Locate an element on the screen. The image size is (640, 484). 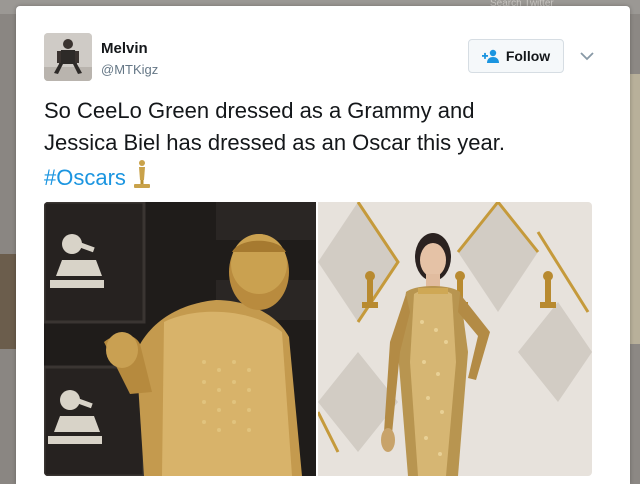
author-name: Melvin is located at coordinates (124, 48).